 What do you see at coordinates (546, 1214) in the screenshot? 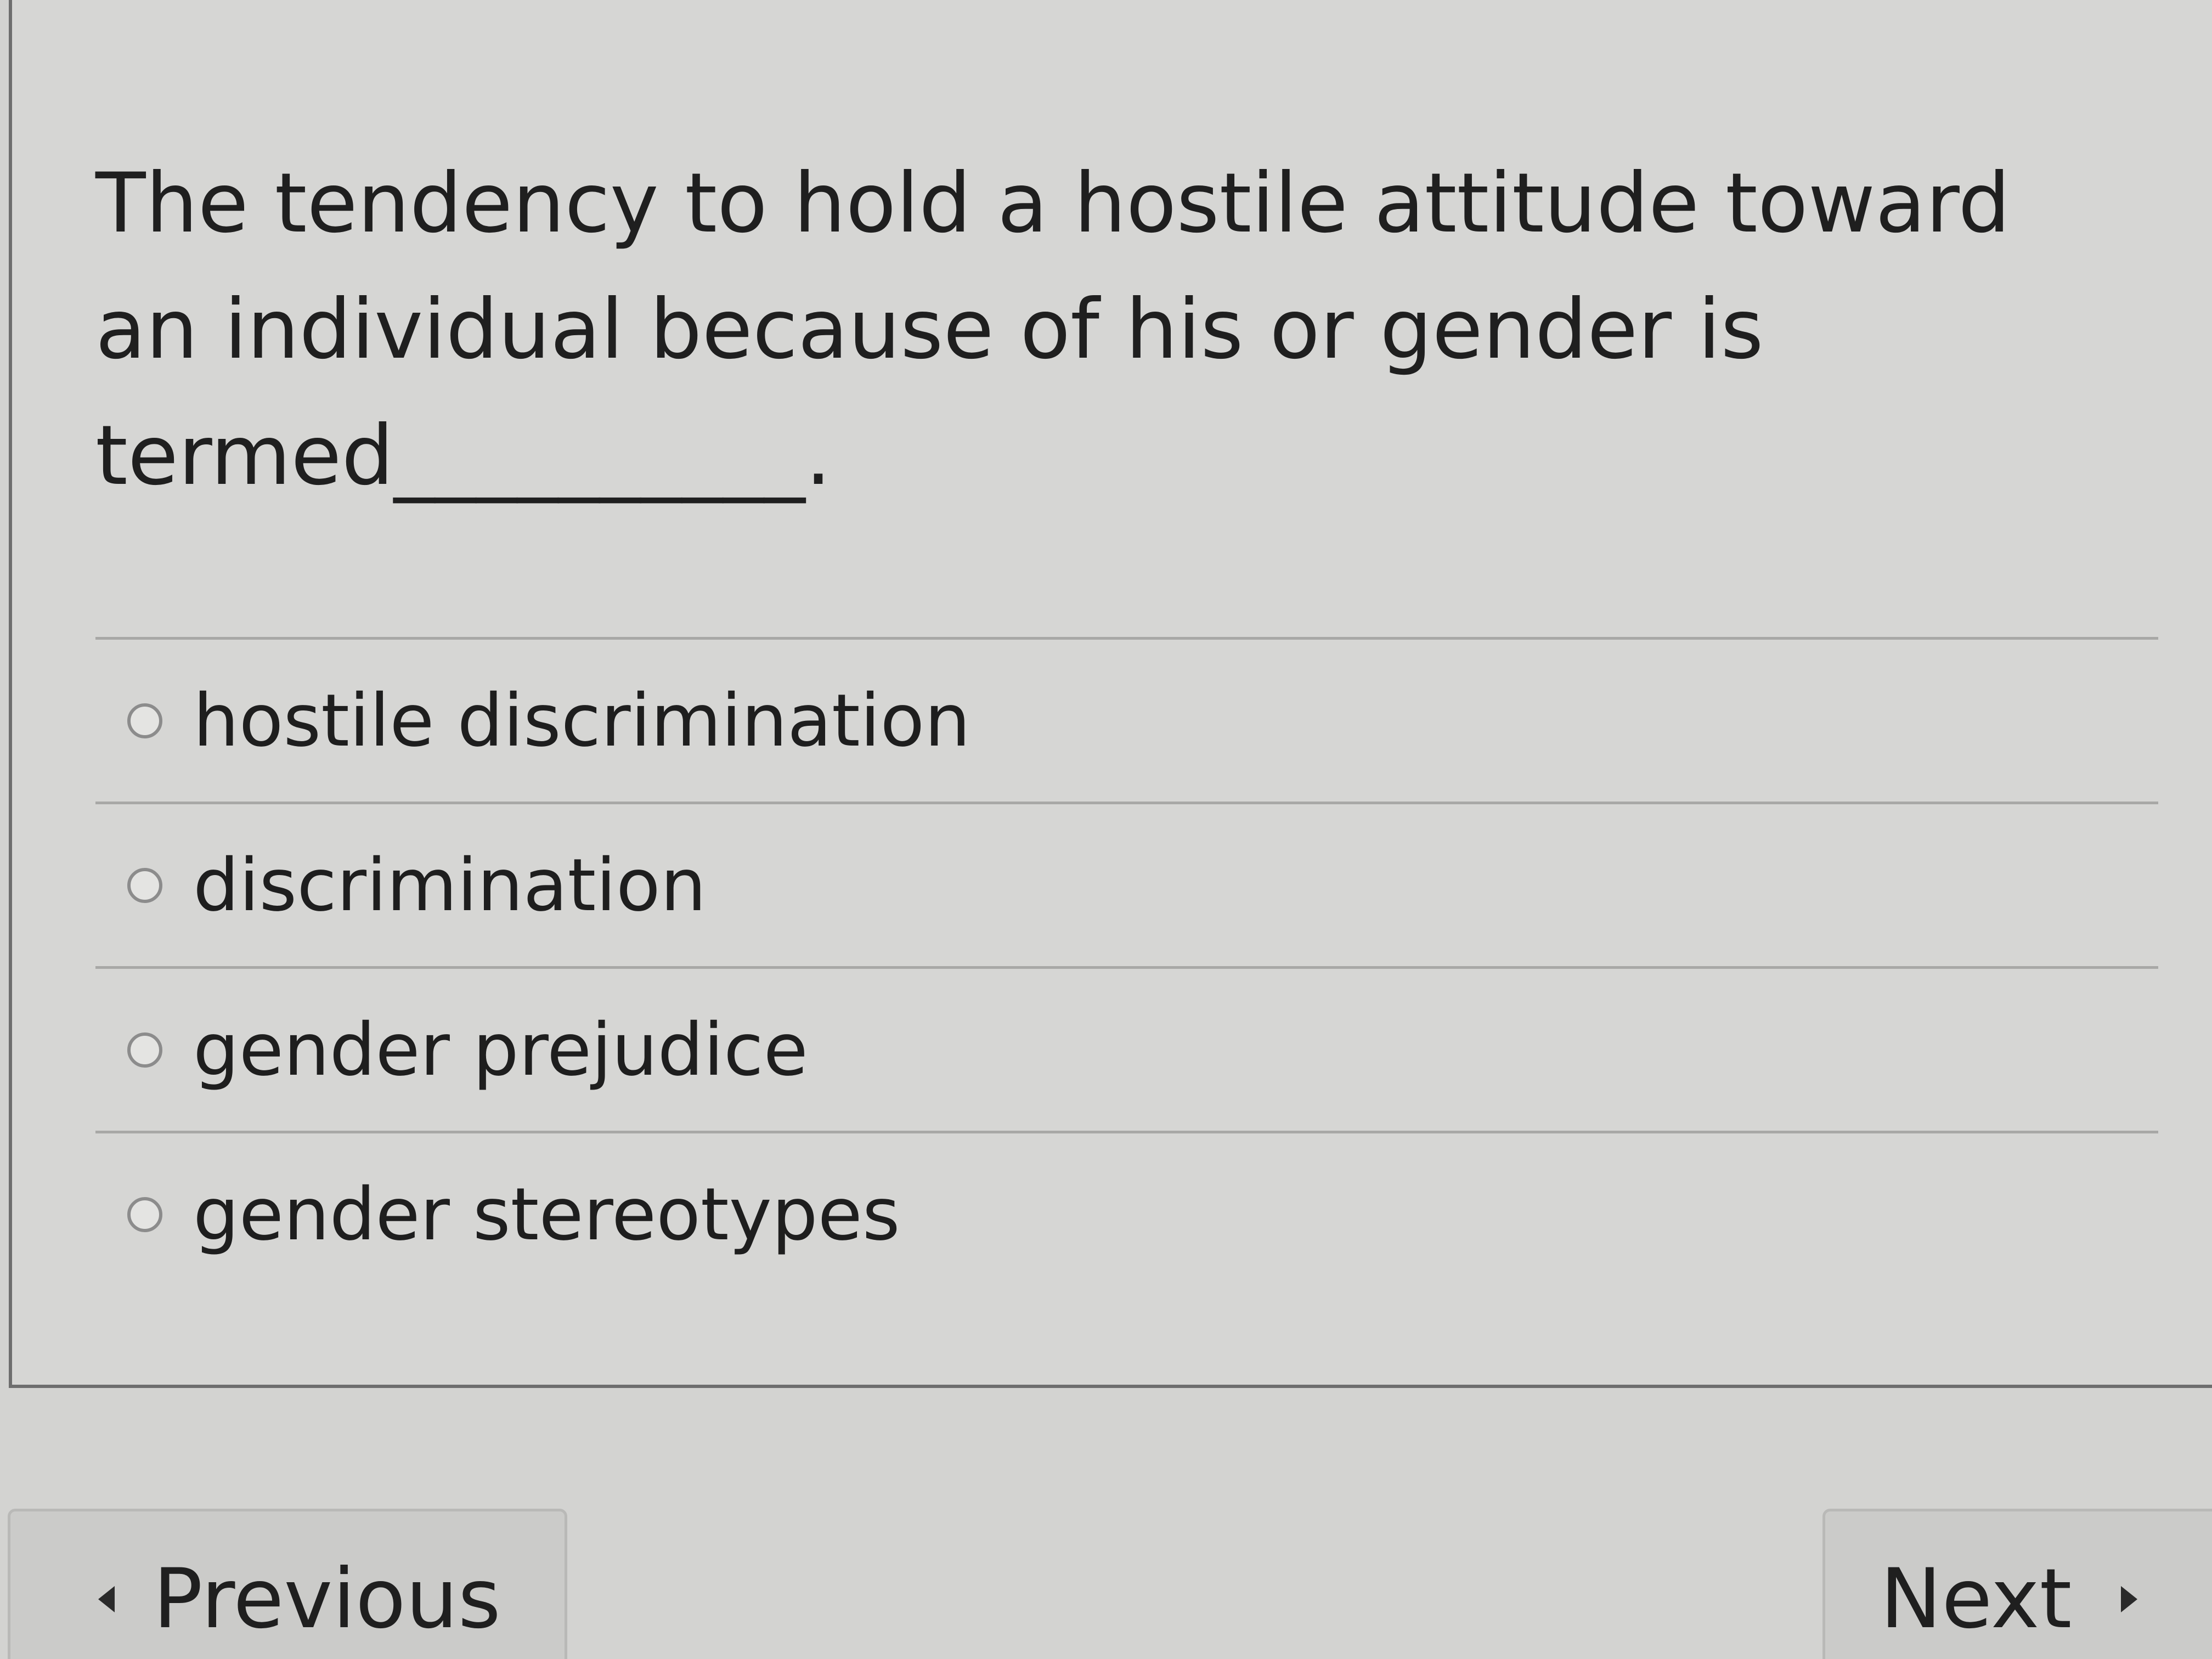
I see `answer-label: gender stereotypes` at bounding box center [546, 1214].